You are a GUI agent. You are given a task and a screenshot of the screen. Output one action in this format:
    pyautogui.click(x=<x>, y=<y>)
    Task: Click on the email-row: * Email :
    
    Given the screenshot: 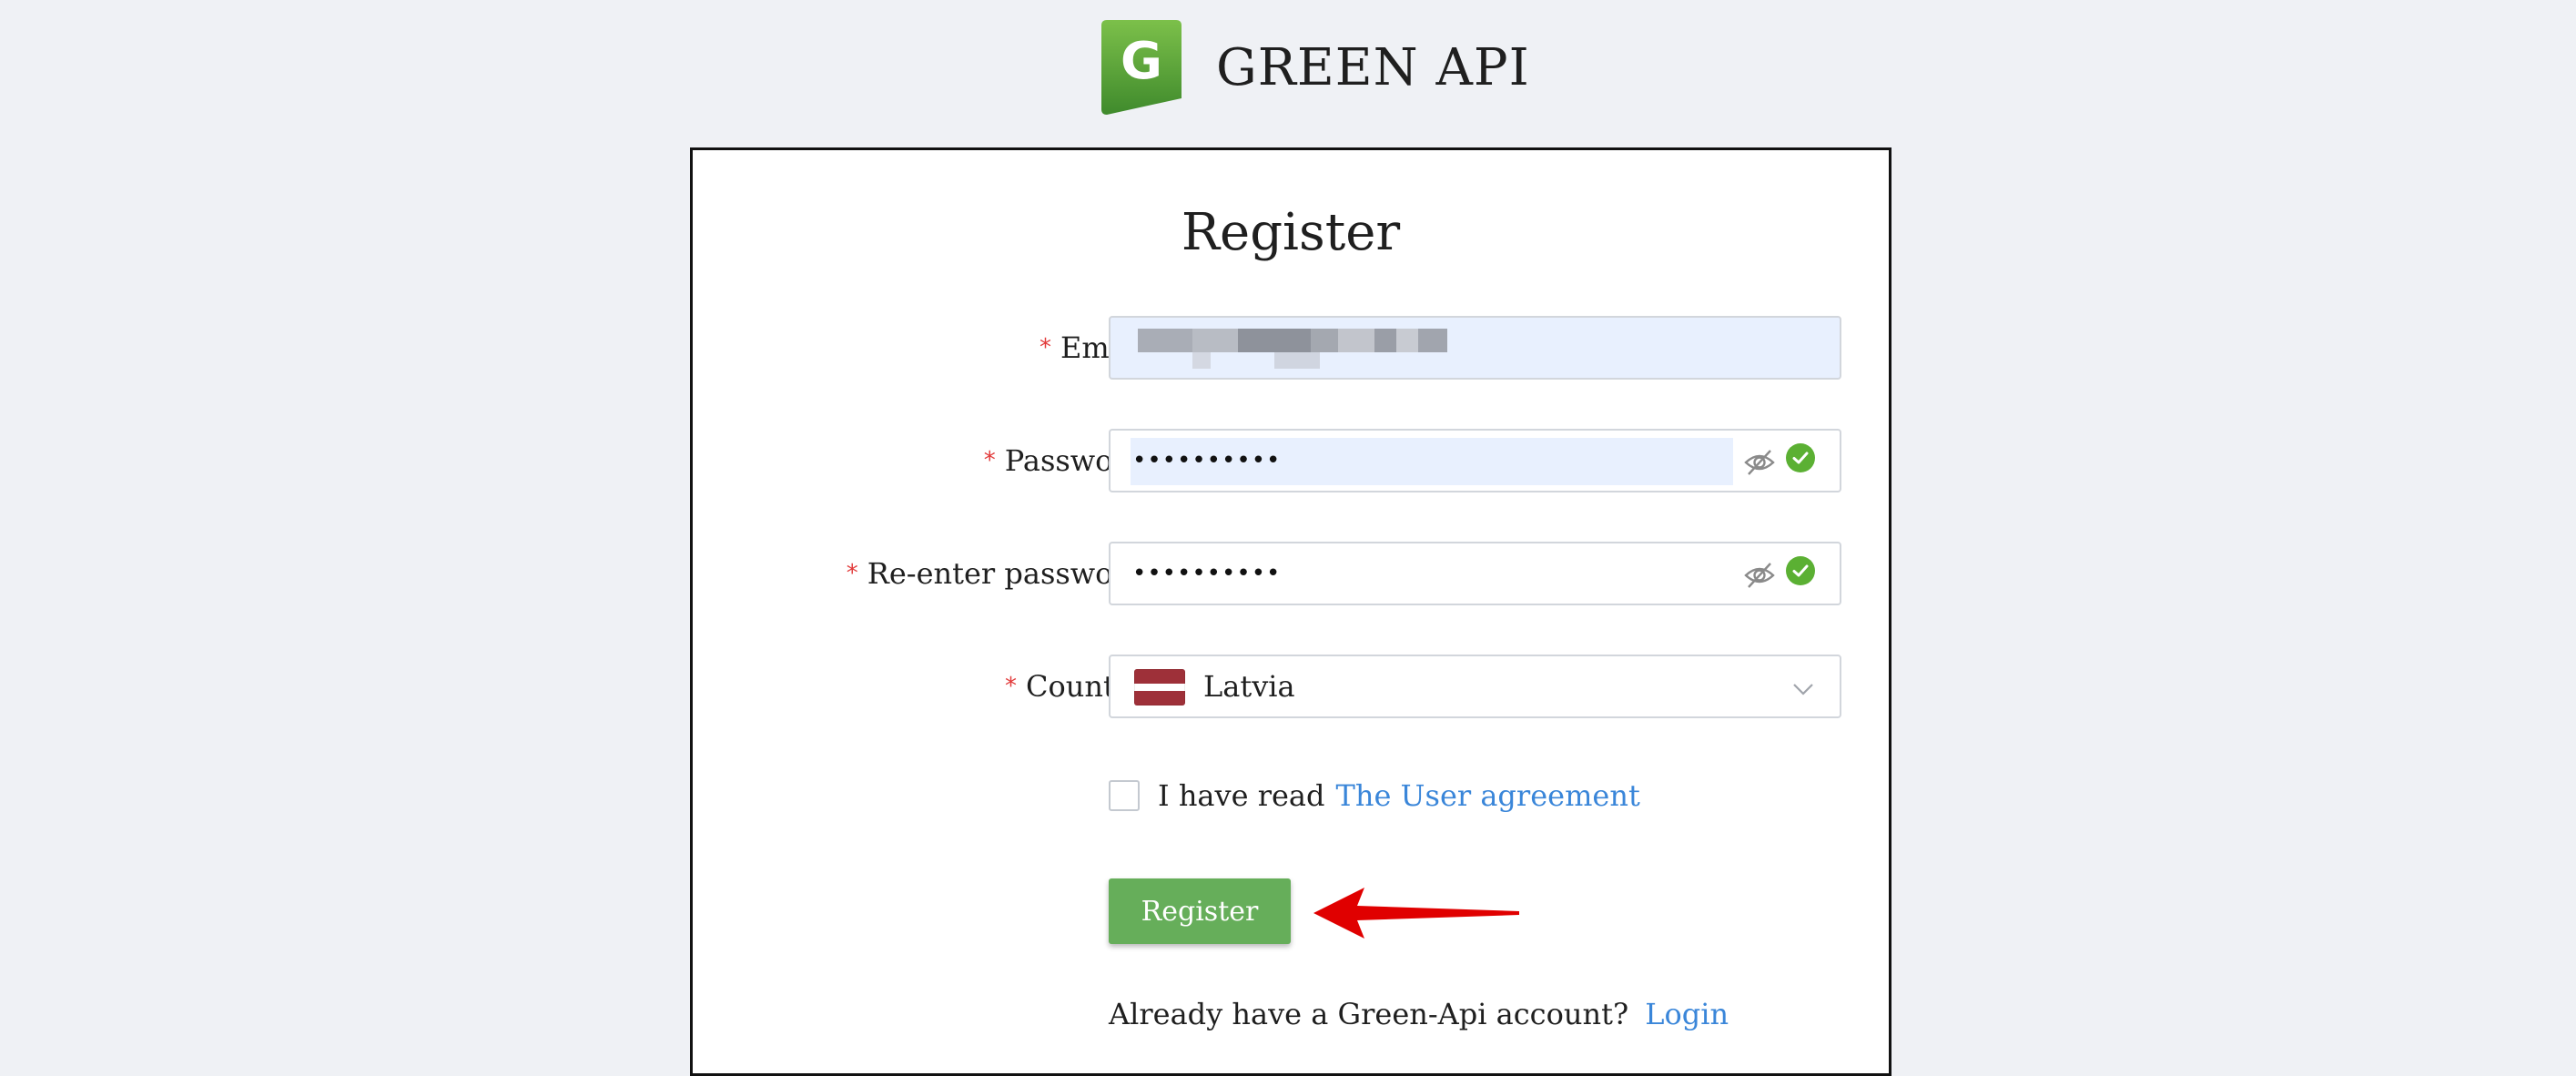 What is the action you would take?
    pyautogui.click(x=1291, y=348)
    